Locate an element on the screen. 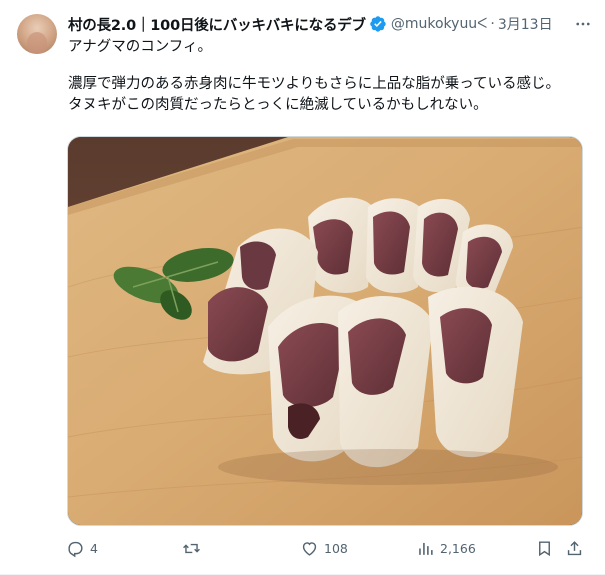  reply-button: 4 is located at coordinates (82, 548).